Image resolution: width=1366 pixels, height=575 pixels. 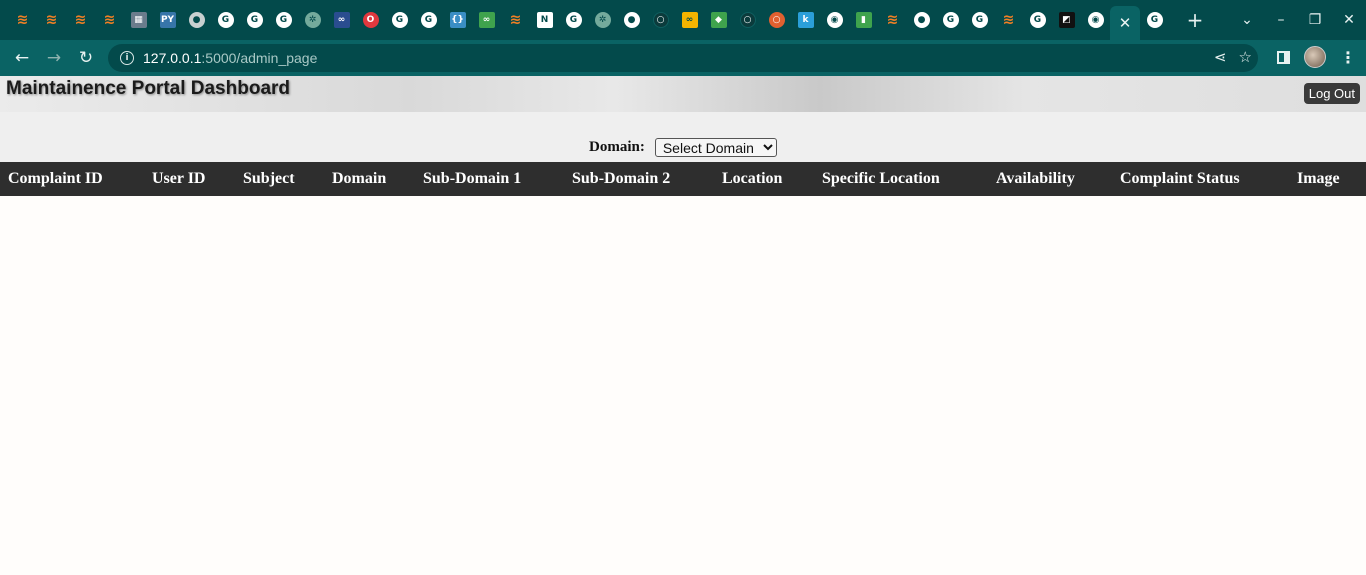 I want to click on close-icon: ✕, so click(x=1125, y=23).